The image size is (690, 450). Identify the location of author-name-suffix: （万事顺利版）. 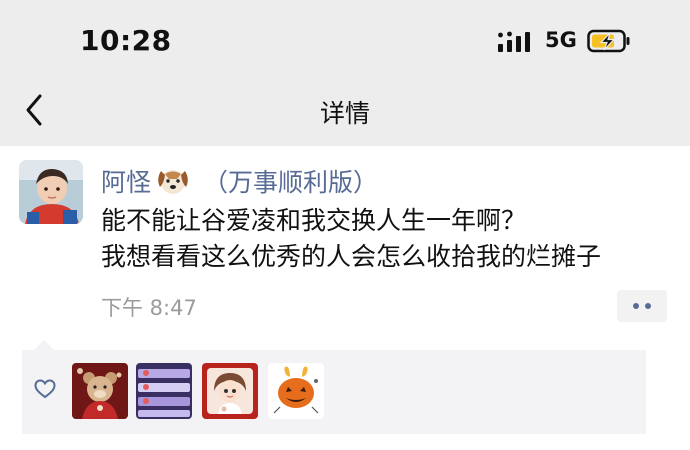
(291, 182).